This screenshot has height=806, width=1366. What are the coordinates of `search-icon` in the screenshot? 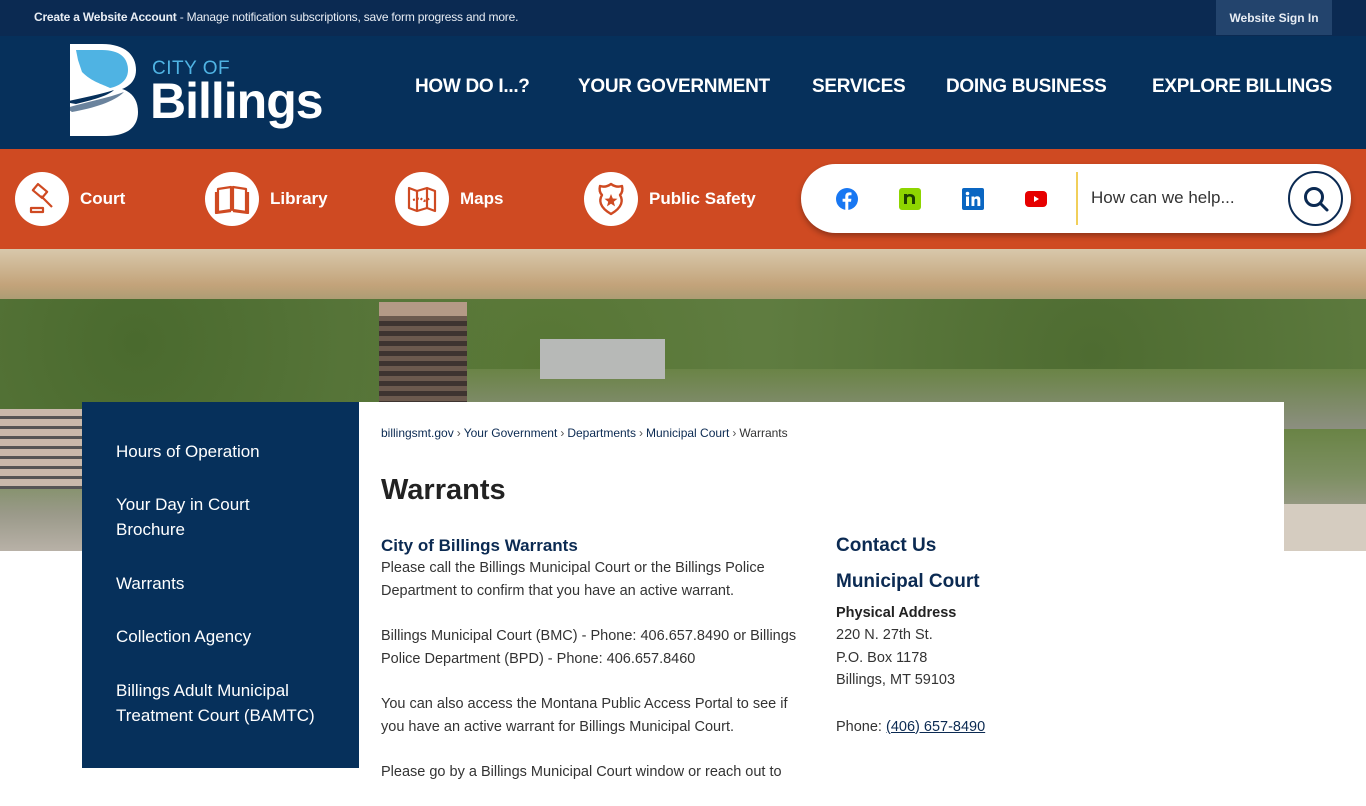 It's located at (1315, 198).